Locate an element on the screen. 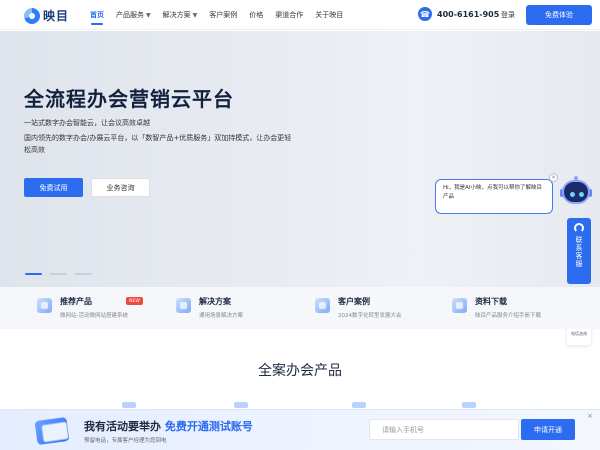  nav-pricing-label: 价格 is located at coordinates (256, 15).